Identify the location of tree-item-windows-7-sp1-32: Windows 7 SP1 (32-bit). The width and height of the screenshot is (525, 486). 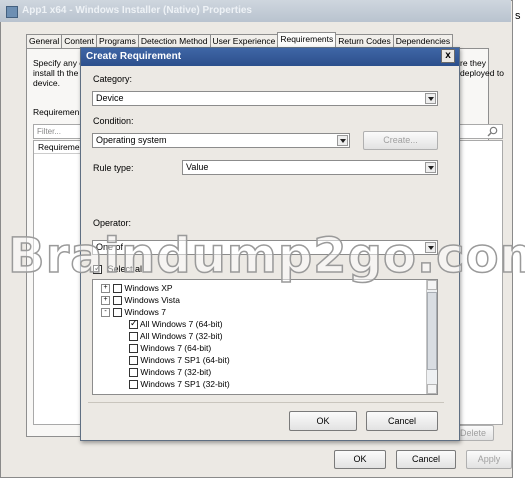
(179, 384).